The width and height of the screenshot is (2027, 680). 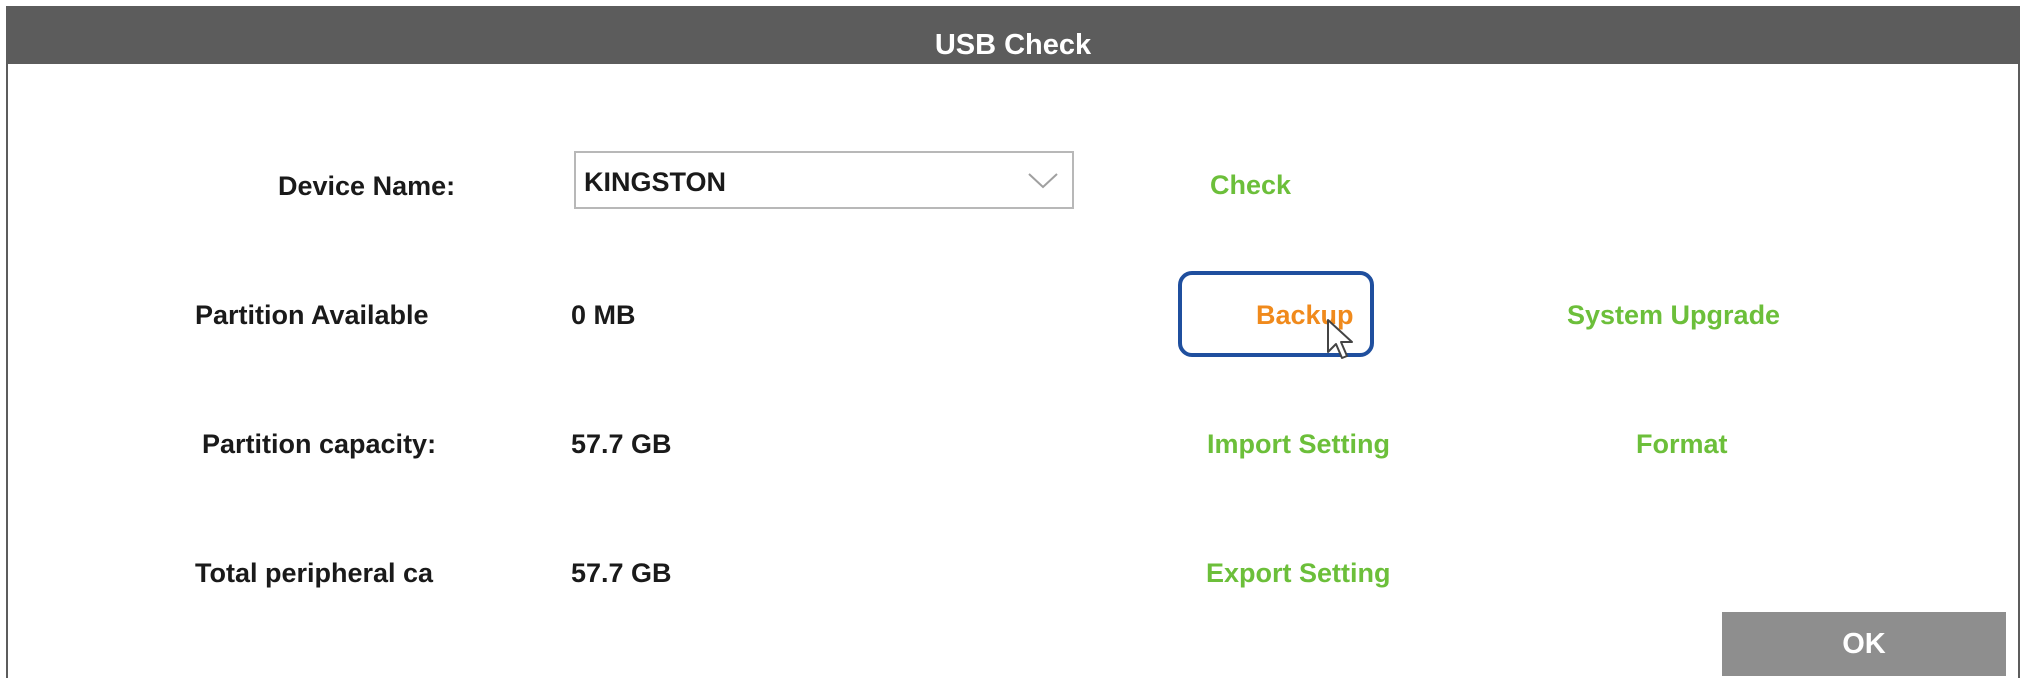 I want to click on partition-available-label: Partition Available, so click(x=312, y=315).